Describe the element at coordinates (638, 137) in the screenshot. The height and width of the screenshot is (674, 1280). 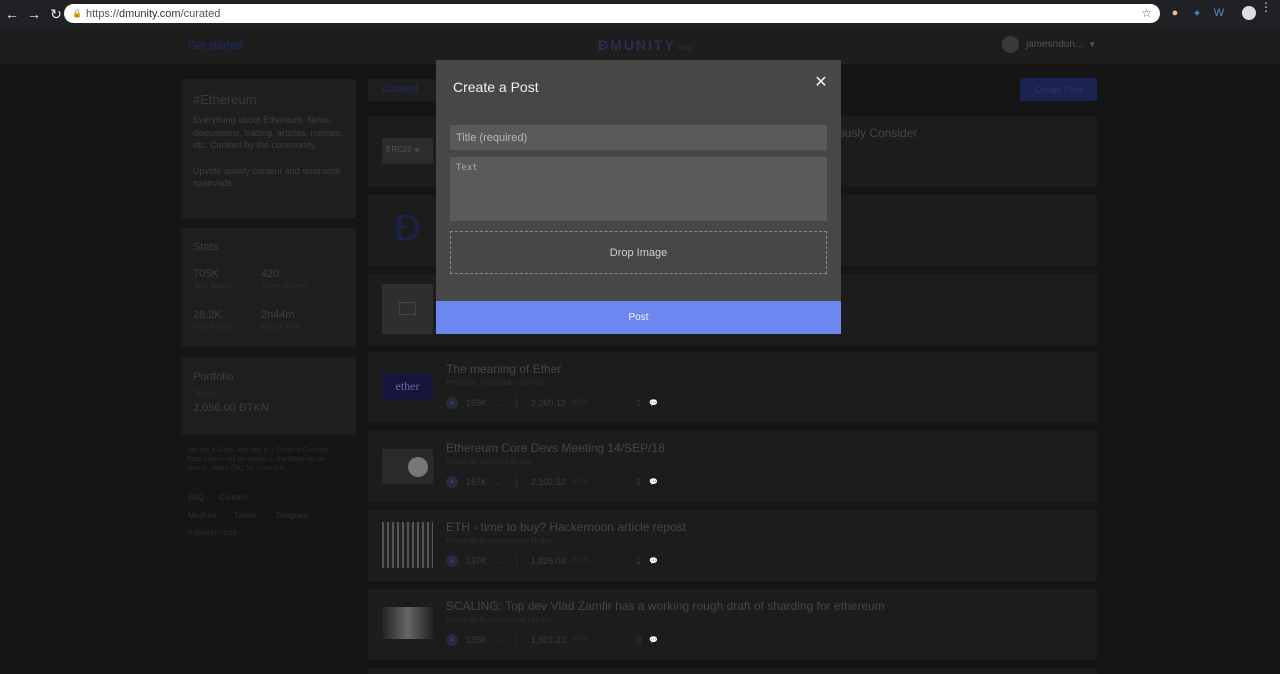
I see `title-input` at that location.